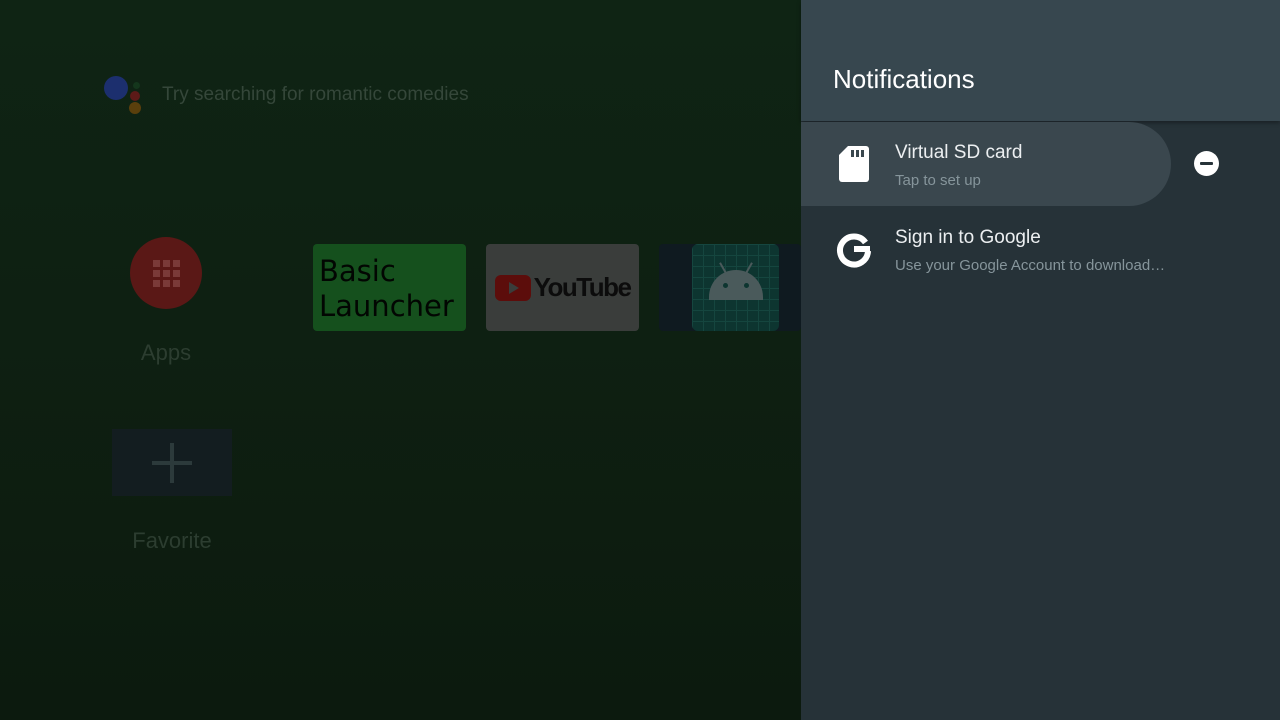 This screenshot has width=1280, height=720. I want to click on android-robot-icon, so click(735, 287).